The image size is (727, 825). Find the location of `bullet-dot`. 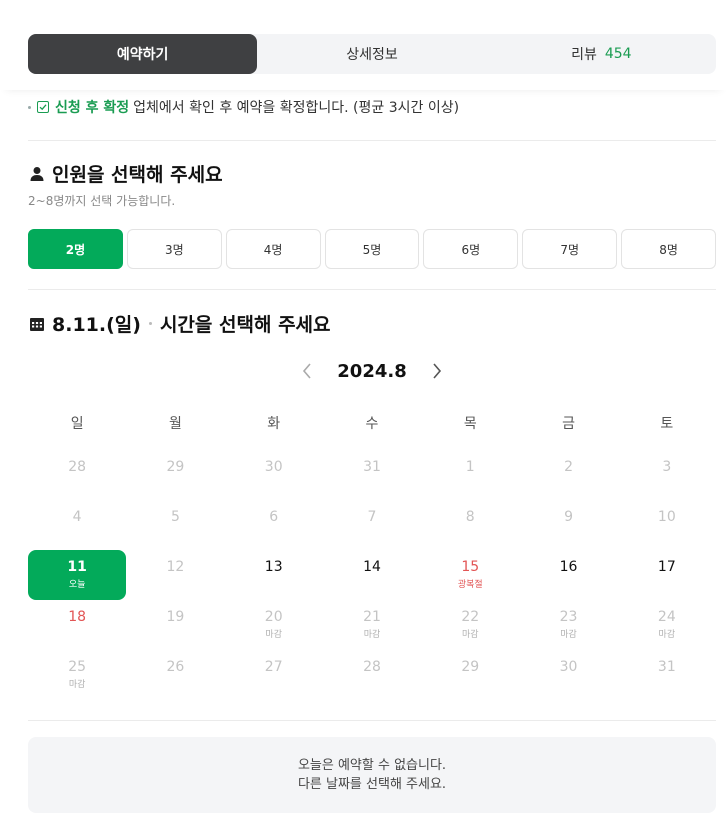

bullet-dot is located at coordinates (29, 107).